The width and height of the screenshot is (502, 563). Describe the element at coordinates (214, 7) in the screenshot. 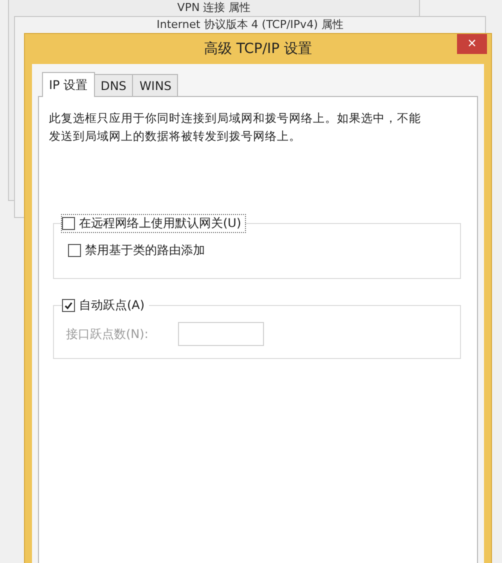

I see `window-title: VPN 连接 属性` at that location.